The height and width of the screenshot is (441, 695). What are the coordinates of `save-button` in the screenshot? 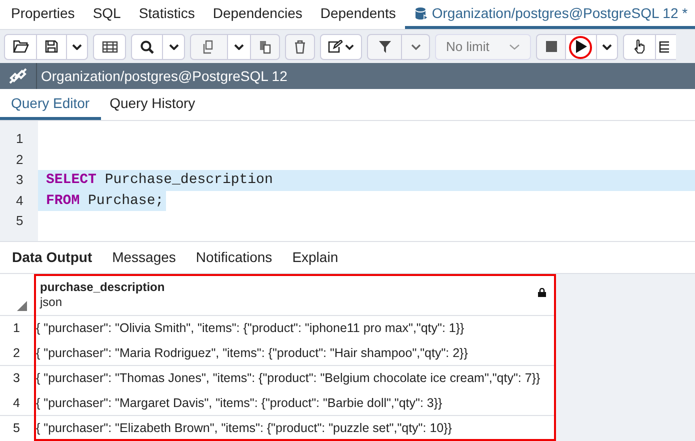 It's located at (51, 47).